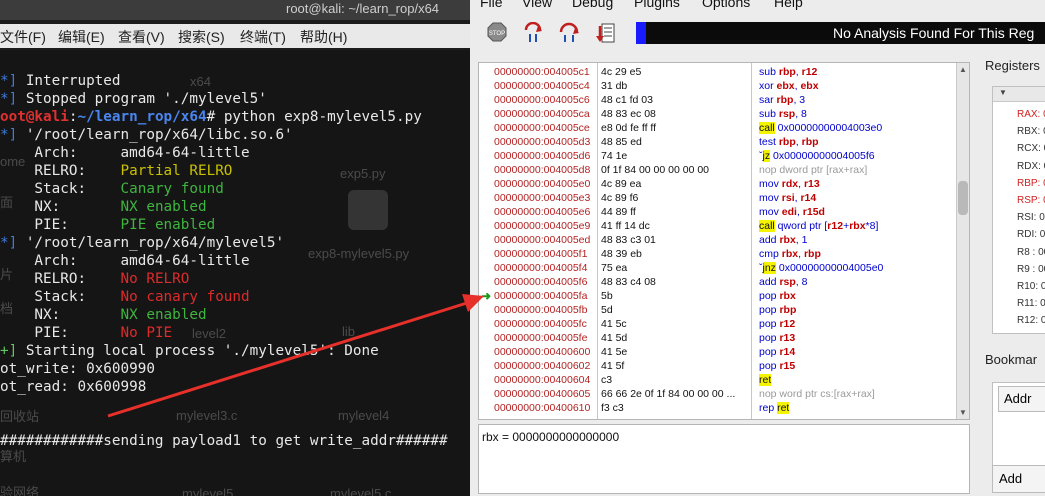  I want to click on ghost-file-mylevel5: mylevel5, so click(208, 491).